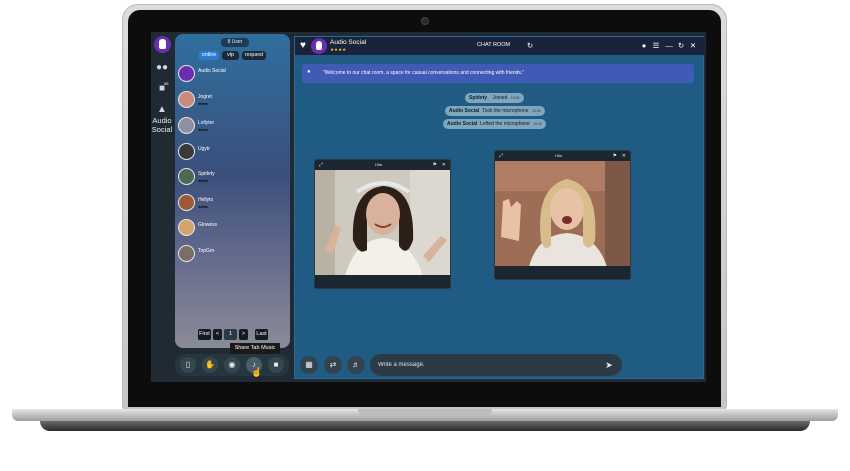 The image size is (850, 471). I want to click on user-count: 8 User, so click(235, 42).